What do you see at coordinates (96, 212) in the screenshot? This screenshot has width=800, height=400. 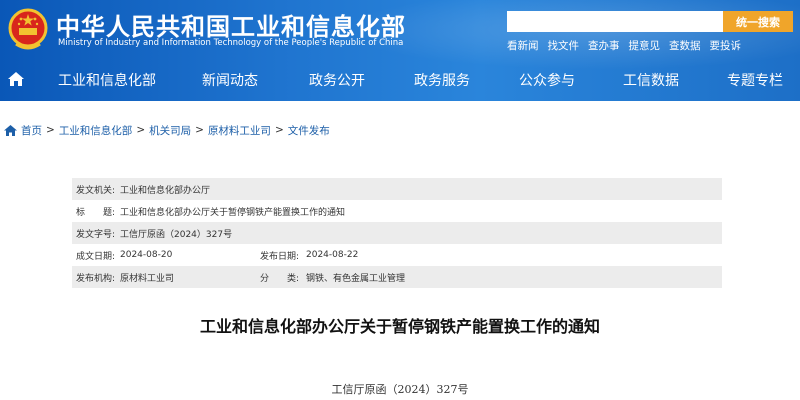 I see `title-label: 标 题:` at bounding box center [96, 212].